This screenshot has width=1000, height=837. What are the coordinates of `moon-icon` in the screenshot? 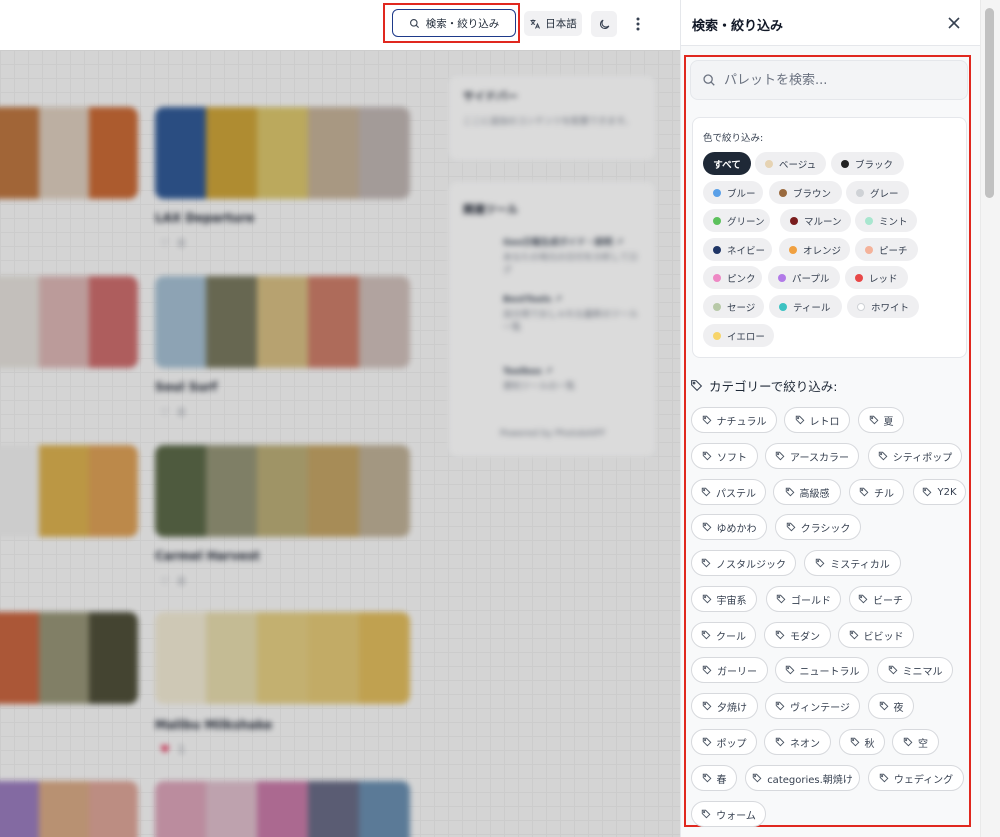 It's located at (604, 24).